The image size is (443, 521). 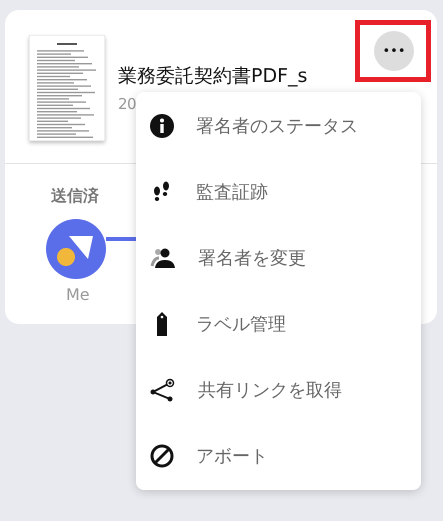 I want to click on menu-item: アボート, so click(x=278, y=456).